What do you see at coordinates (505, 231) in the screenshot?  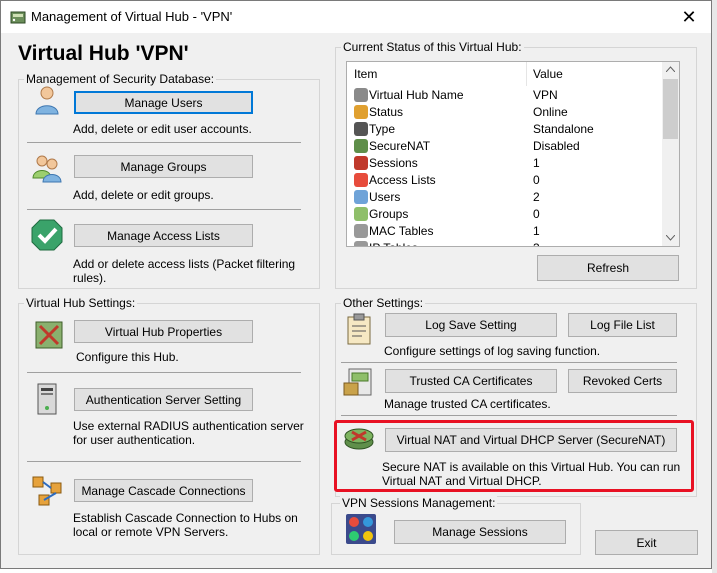 I see `status-row: MAC Tables 1` at bounding box center [505, 231].